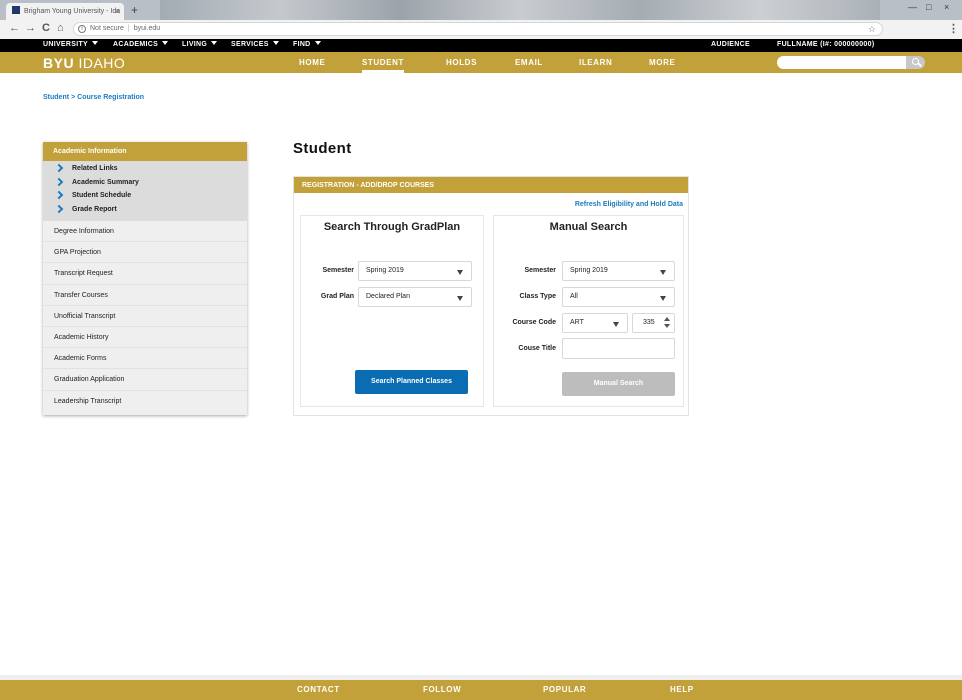 The width and height of the screenshot is (962, 700). What do you see at coordinates (84, 63) in the screenshot?
I see `byui-logo: BYU IDAHO` at bounding box center [84, 63].